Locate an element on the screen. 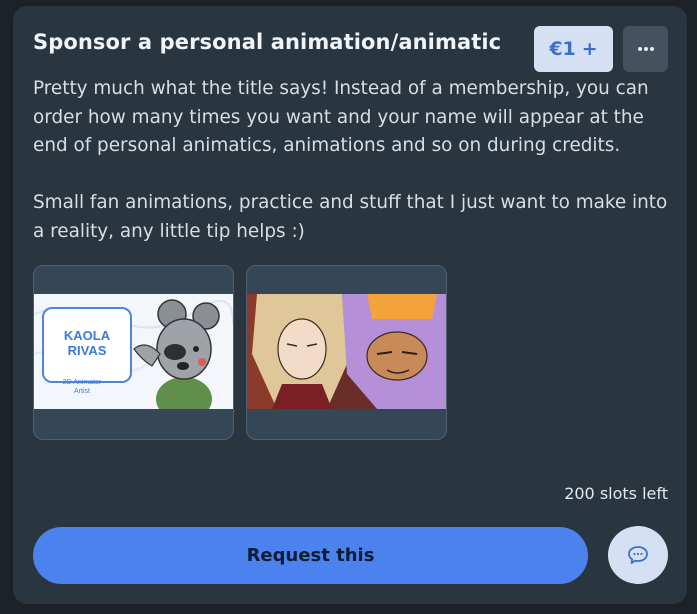 The height and width of the screenshot is (614, 697). card-title: Sponsor a personal animation/animatic is located at coordinates (267, 42).